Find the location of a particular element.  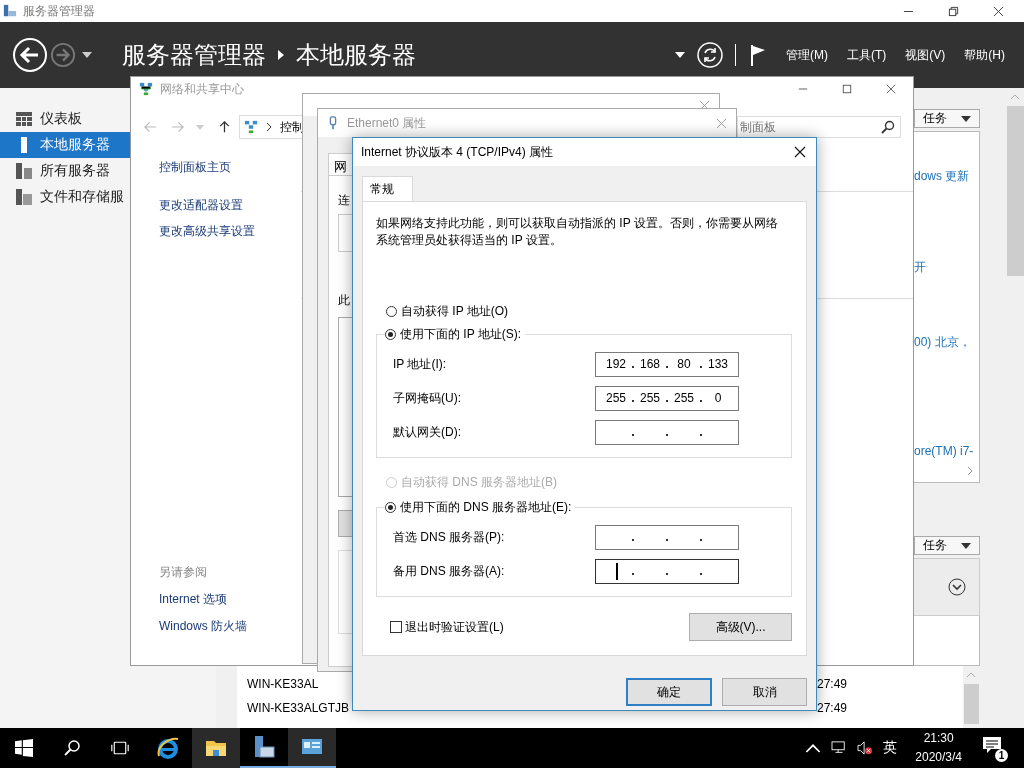

sidebar-item: 文件和存储服 is located at coordinates (65, 197).